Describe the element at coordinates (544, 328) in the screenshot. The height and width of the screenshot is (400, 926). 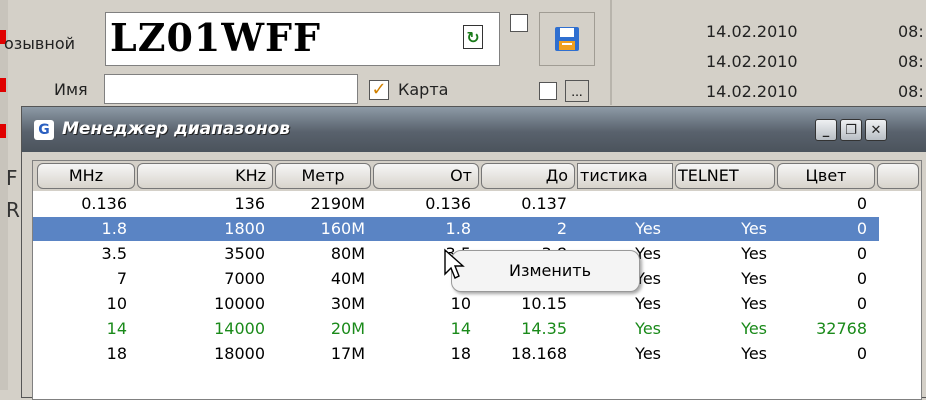
I see `cell-do: 14.35` at that location.